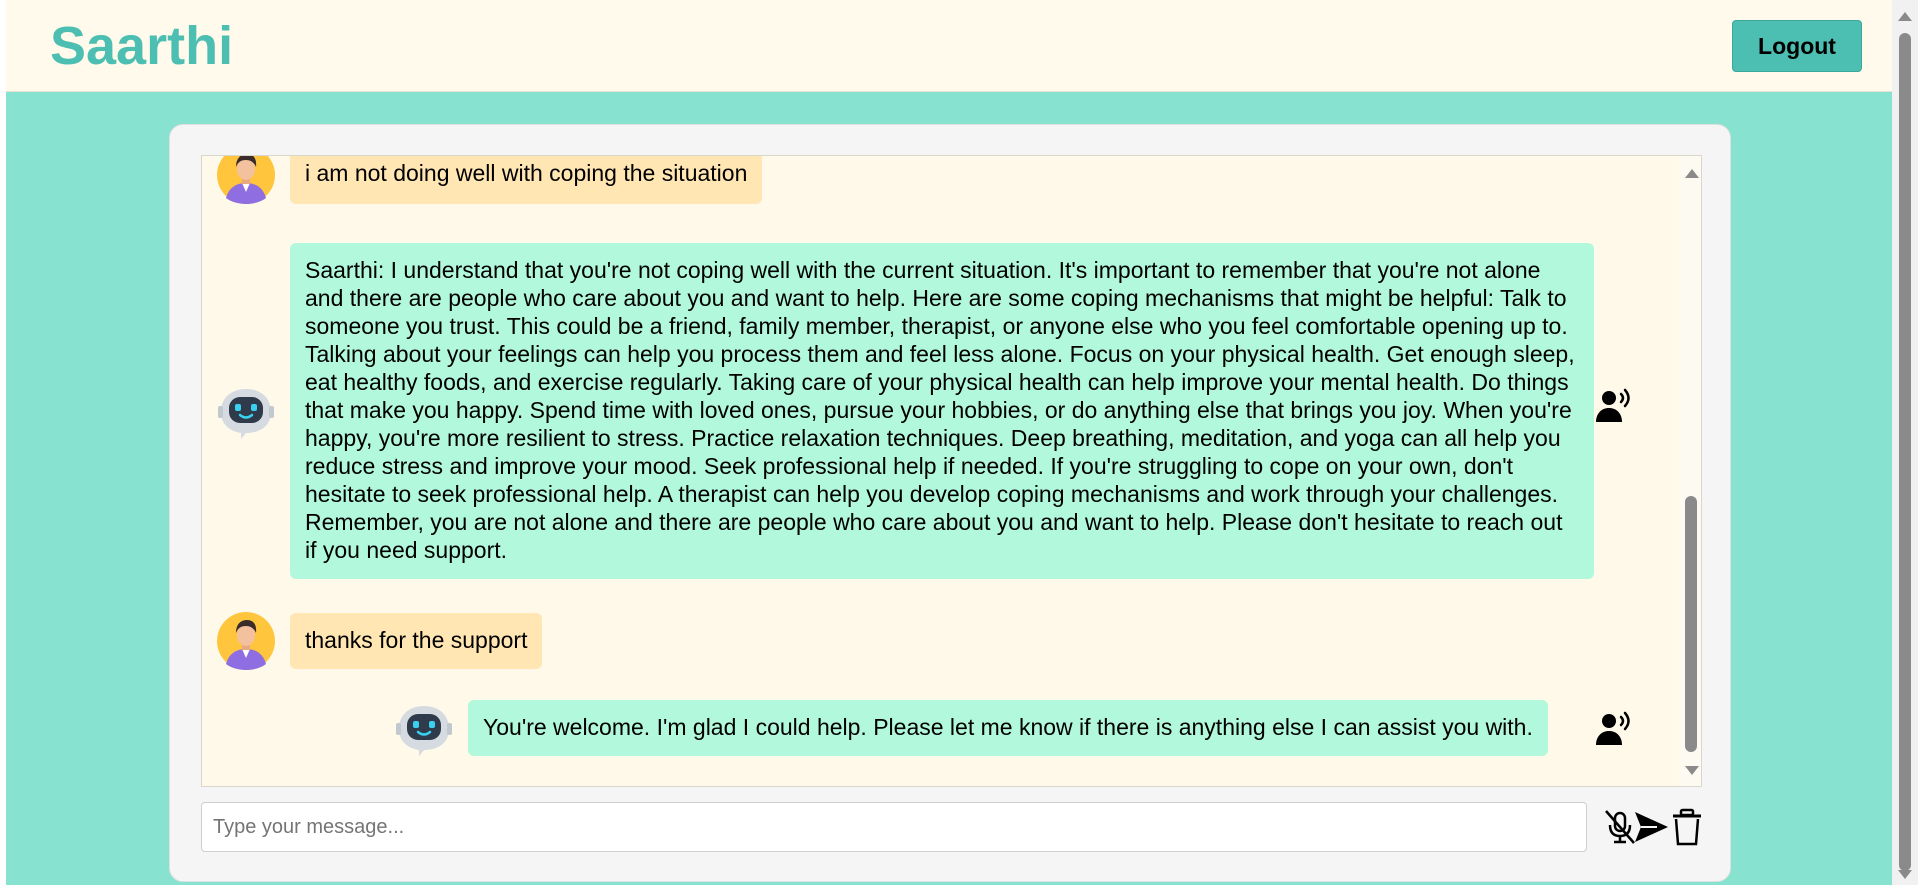 Image resolution: width=1918 pixels, height=885 pixels. Describe the element at coordinates (142, 46) in the screenshot. I see `brand-title: Saarthi` at that location.